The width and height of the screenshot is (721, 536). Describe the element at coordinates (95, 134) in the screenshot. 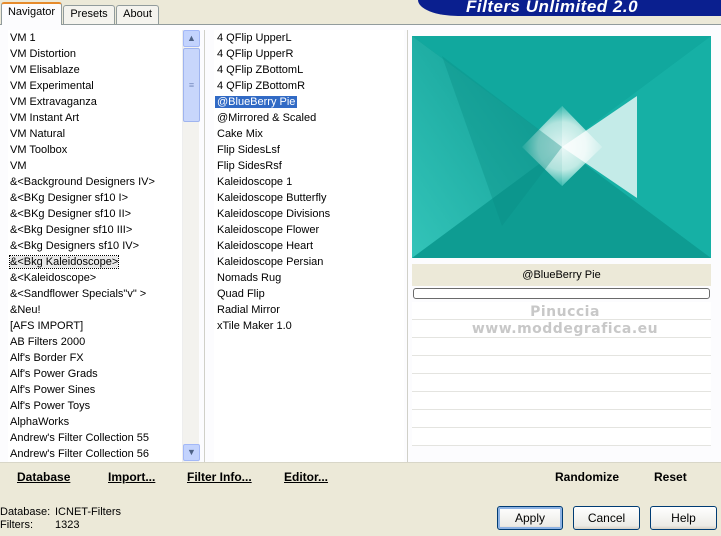

I see `list-item: VM Natural` at that location.